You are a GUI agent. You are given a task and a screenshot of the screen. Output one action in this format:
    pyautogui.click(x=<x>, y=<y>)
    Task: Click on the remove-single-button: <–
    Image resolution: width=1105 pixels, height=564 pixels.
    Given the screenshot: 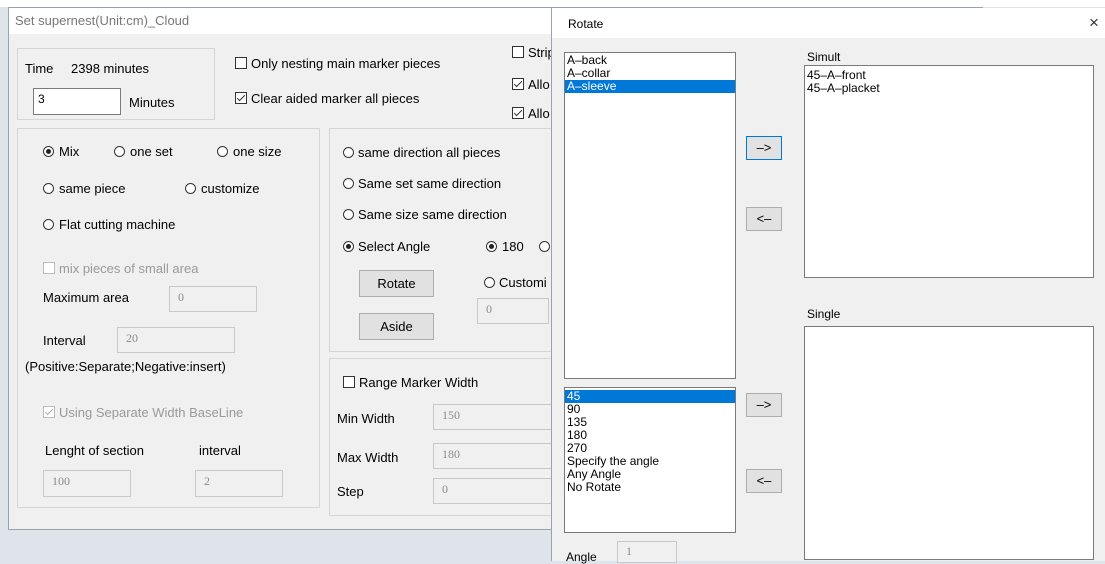 What is the action you would take?
    pyautogui.click(x=764, y=481)
    